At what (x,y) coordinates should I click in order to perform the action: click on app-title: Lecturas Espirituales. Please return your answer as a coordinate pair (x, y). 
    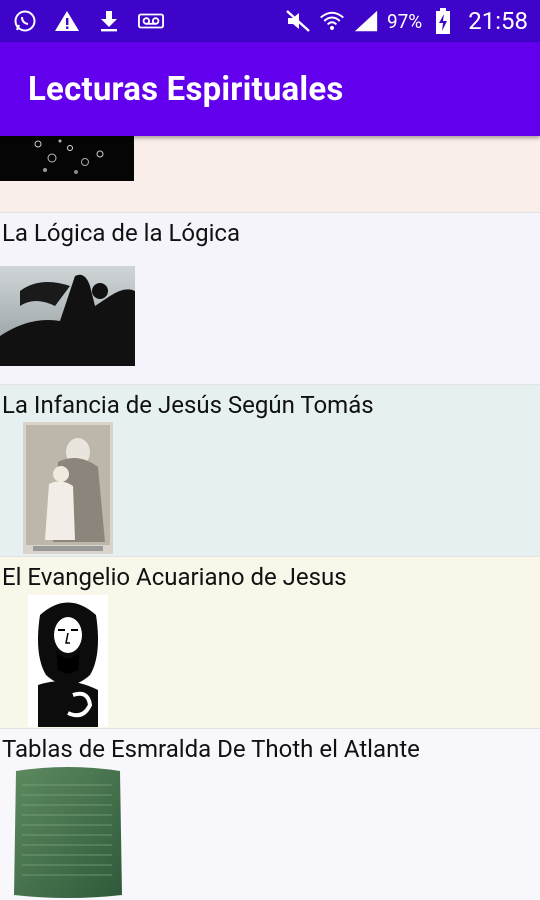
    Looking at the image, I should click on (186, 89).